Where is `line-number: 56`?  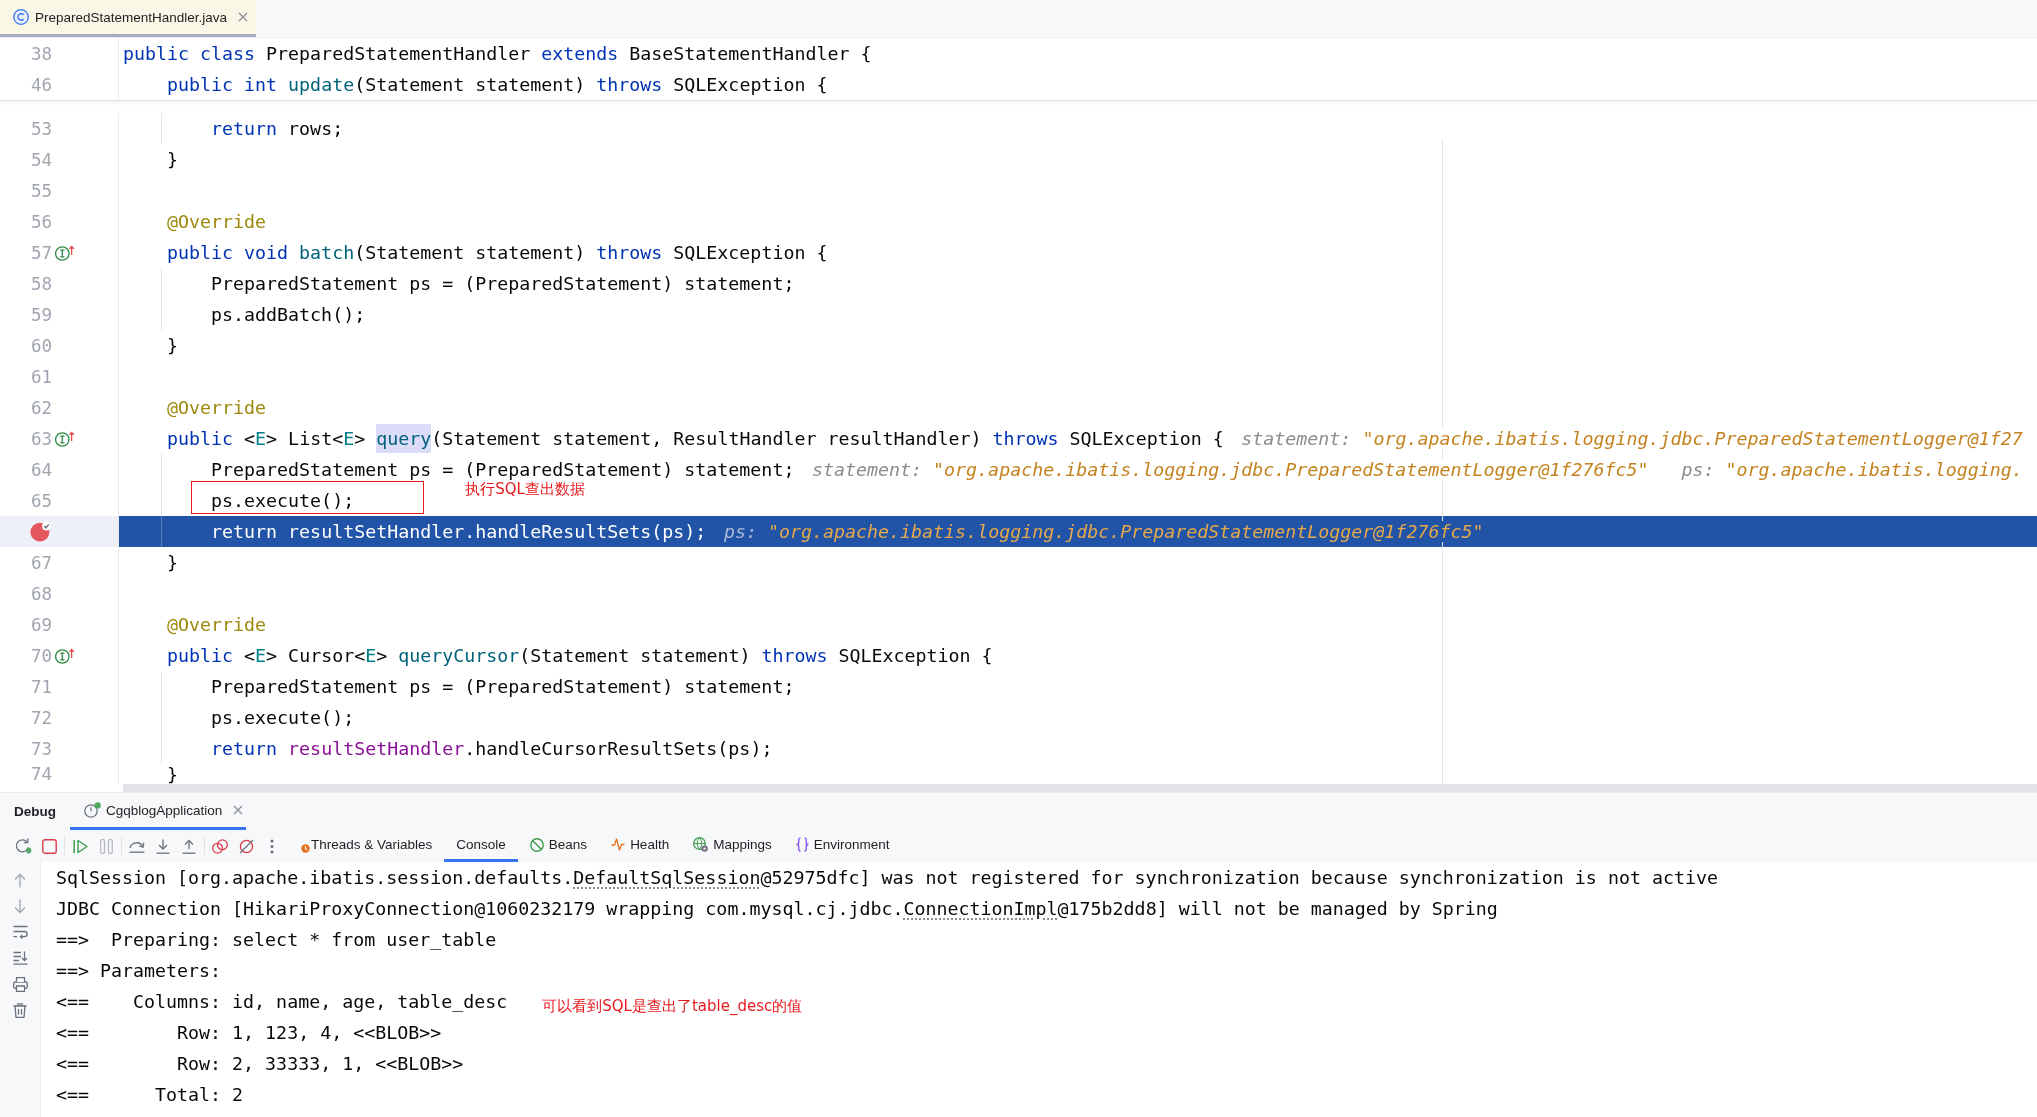 line-number: 56 is located at coordinates (40, 221).